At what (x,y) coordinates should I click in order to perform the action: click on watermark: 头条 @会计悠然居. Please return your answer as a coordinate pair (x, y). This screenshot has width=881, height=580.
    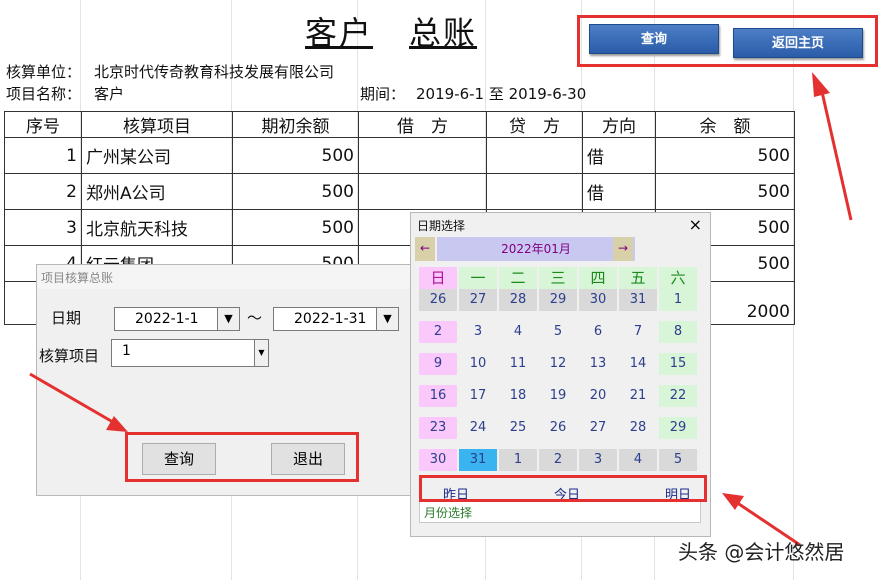
    Looking at the image, I should click on (761, 552).